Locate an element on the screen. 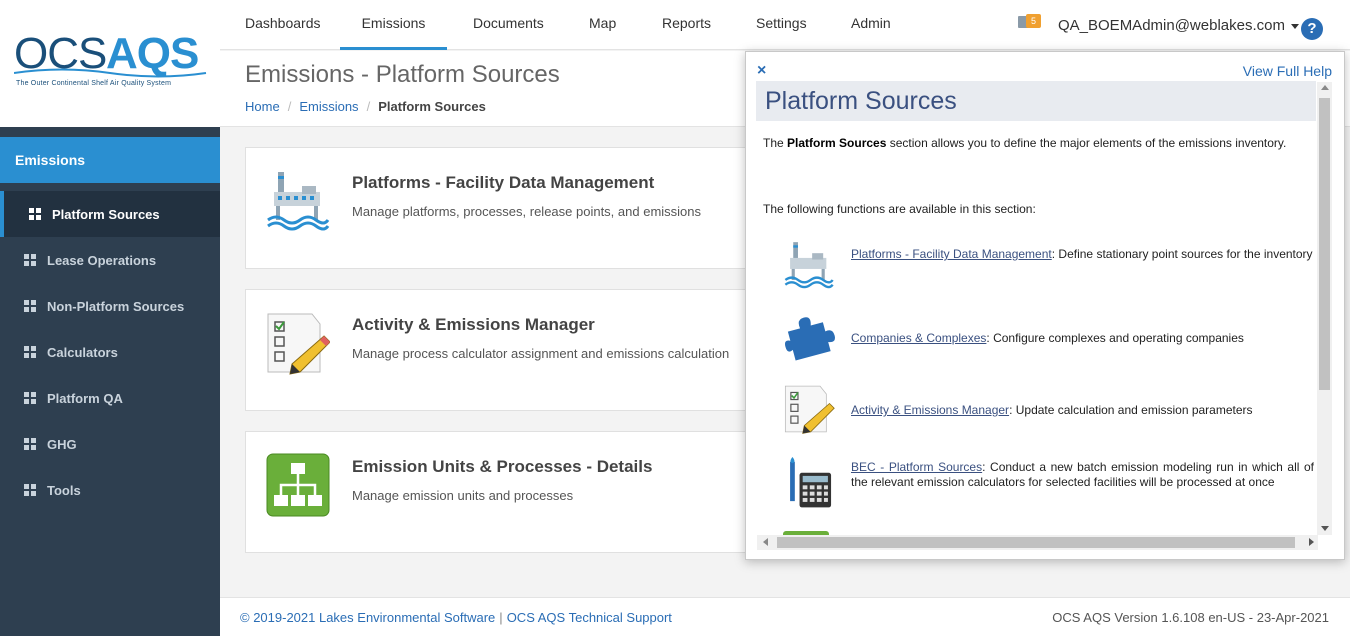 This screenshot has height=636, width=1350. sidebar-item-label: Calculators is located at coordinates (82, 352).